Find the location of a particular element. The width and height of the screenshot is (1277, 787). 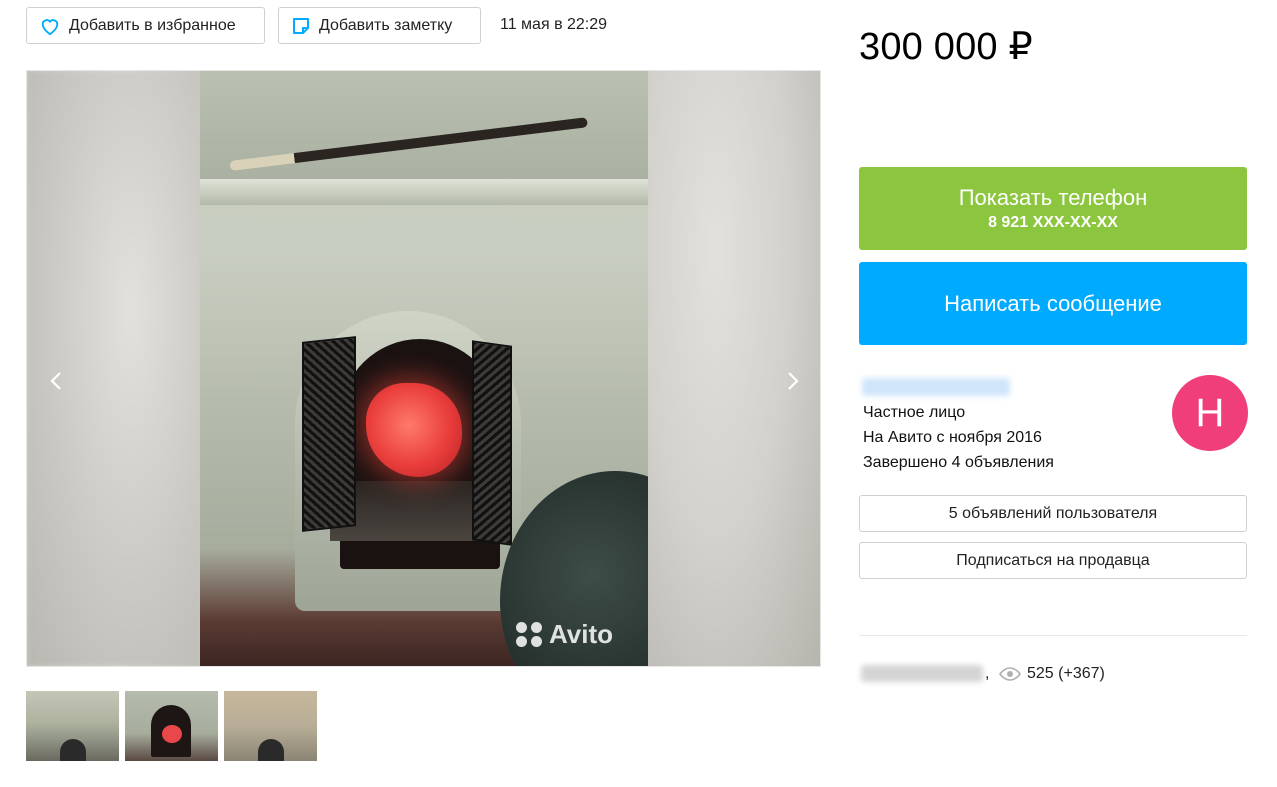

photo-mantel is located at coordinates (424, 192).